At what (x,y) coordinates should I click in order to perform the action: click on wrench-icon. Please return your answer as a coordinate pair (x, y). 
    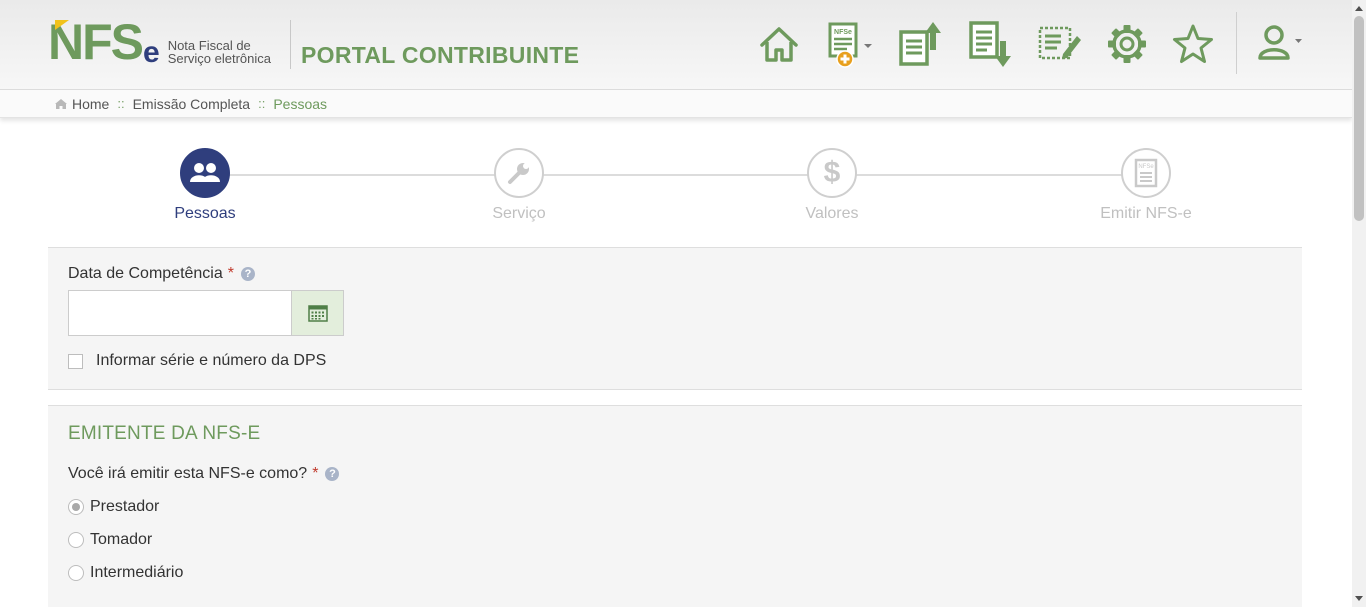
    Looking at the image, I should click on (519, 173).